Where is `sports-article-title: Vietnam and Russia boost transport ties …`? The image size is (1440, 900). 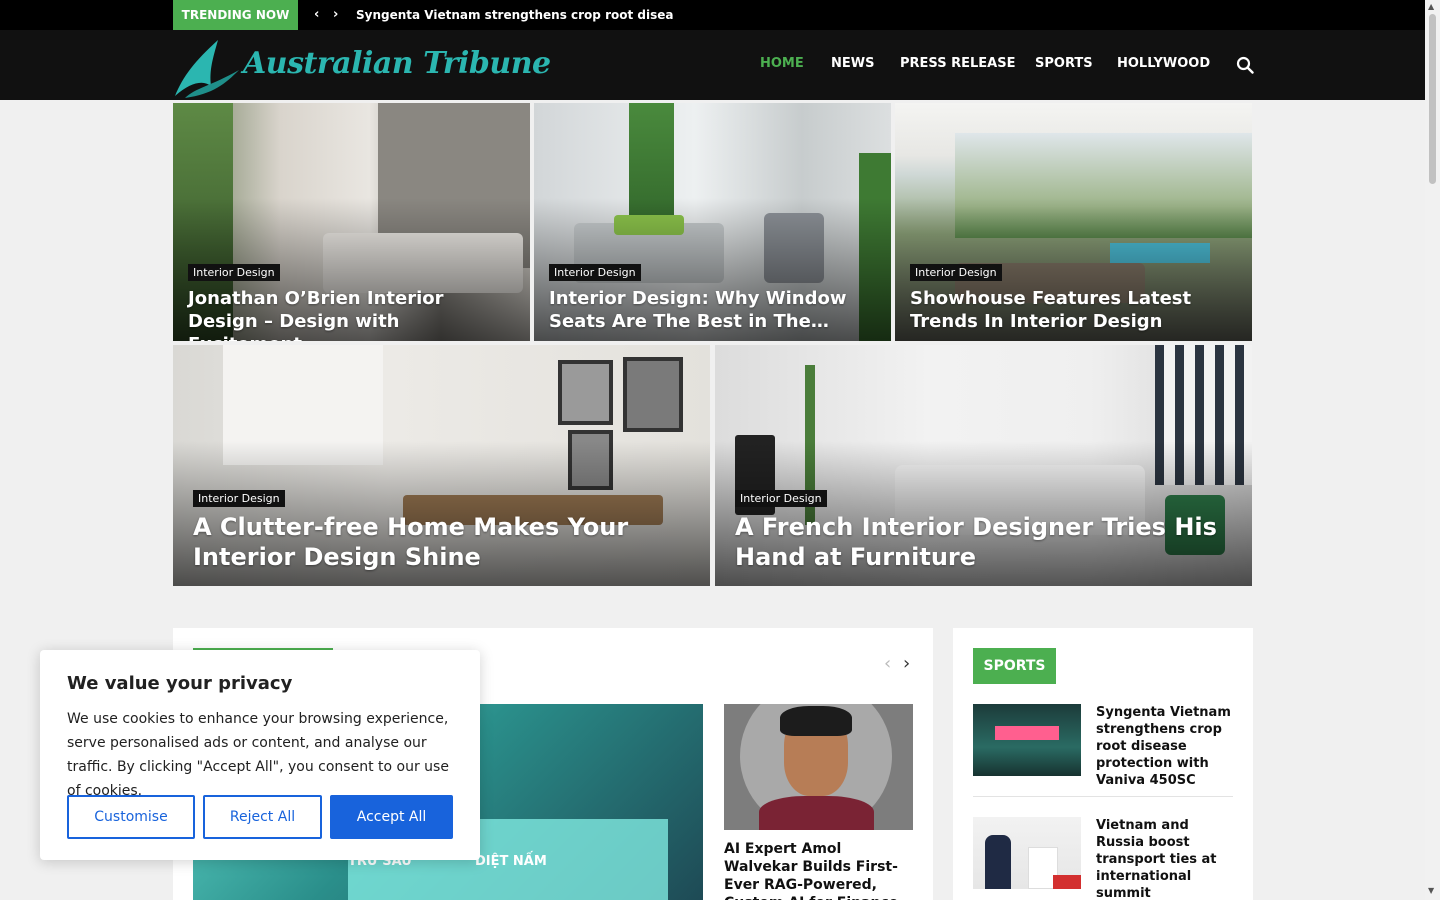 sports-article-title: Vietnam and Russia boost transport ties … is located at coordinates (1166, 858).